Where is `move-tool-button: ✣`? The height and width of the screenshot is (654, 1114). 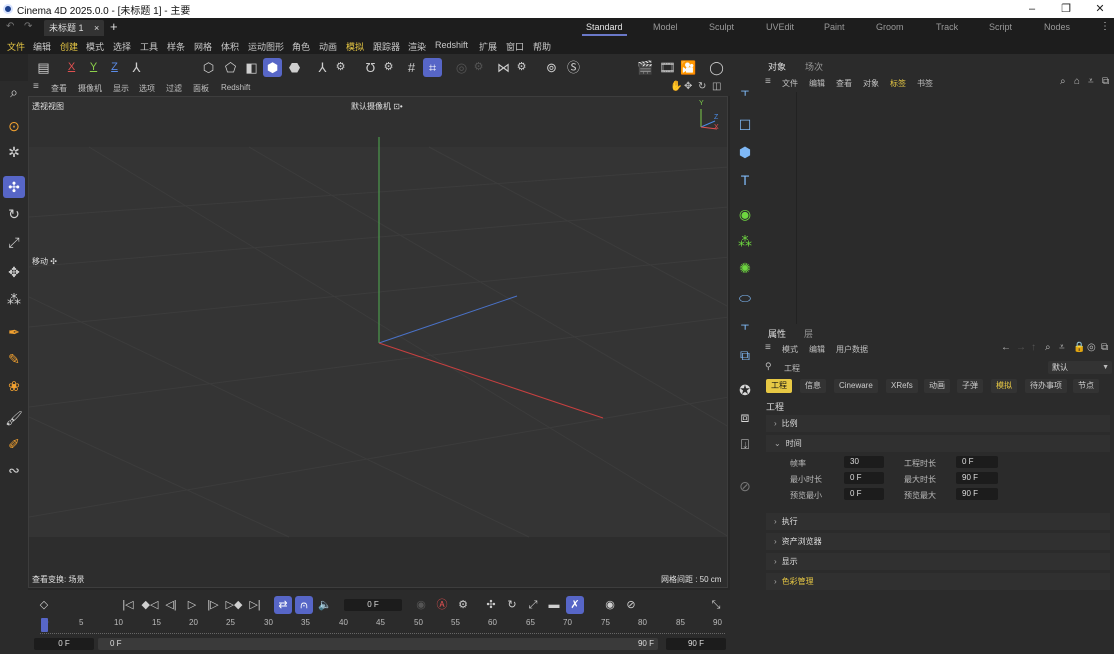 move-tool-button: ✣ is located at coordinates (14, 187).